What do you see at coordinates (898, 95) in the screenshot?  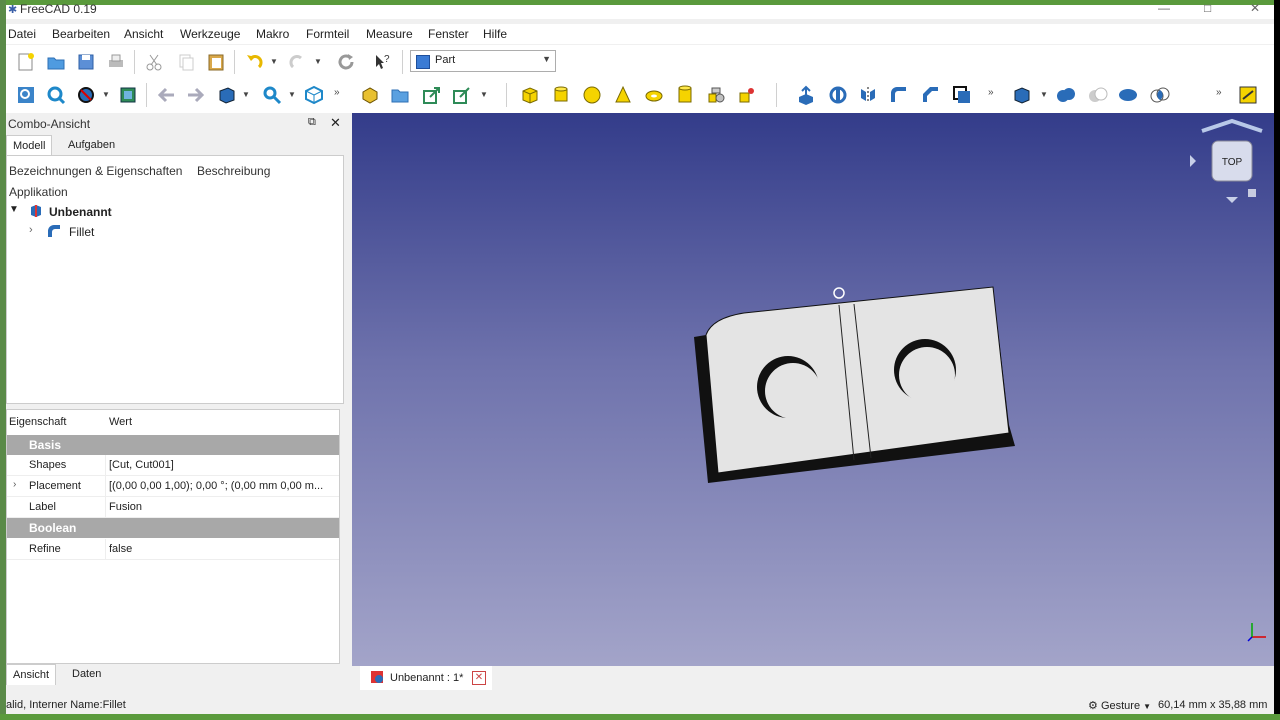 I see `fillet-icon` at bounding box center [898, 95].